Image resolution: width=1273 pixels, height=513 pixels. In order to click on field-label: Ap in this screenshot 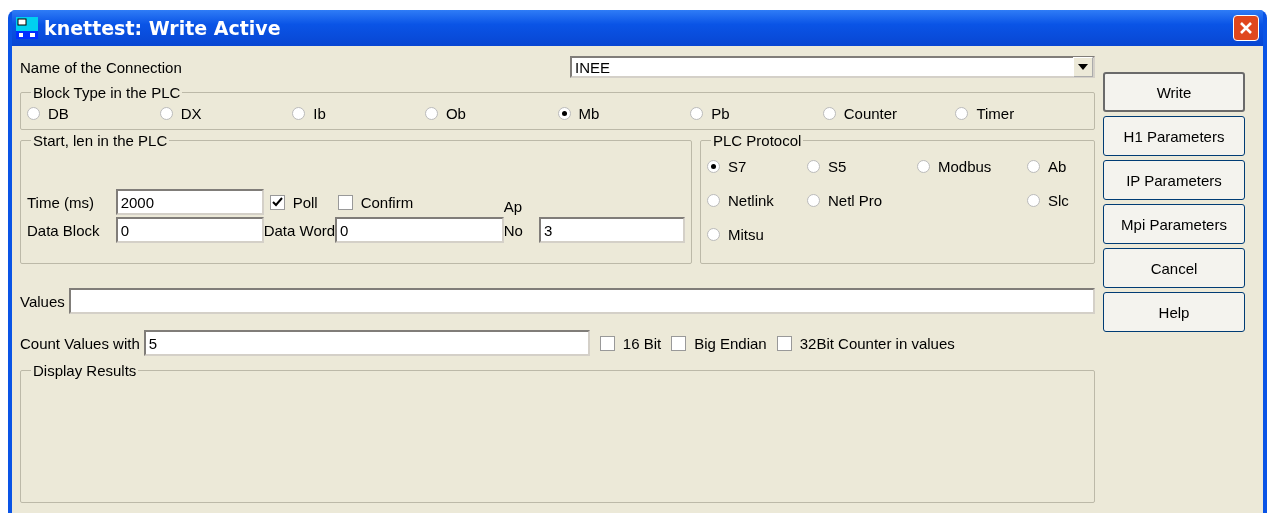, I will do `click(513, 206)`.